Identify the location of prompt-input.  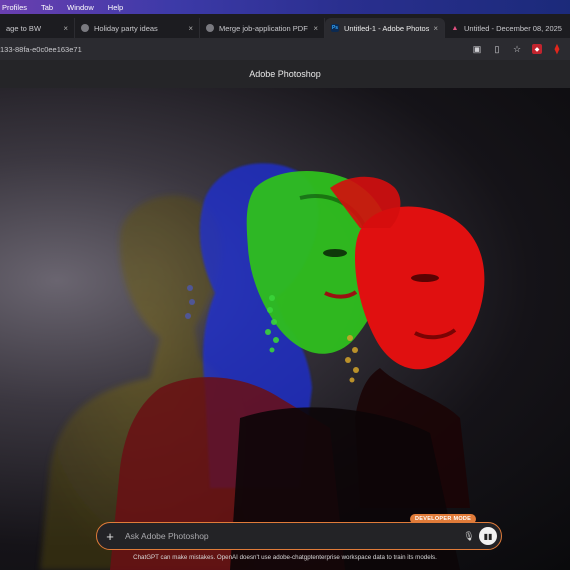
(291, 536).